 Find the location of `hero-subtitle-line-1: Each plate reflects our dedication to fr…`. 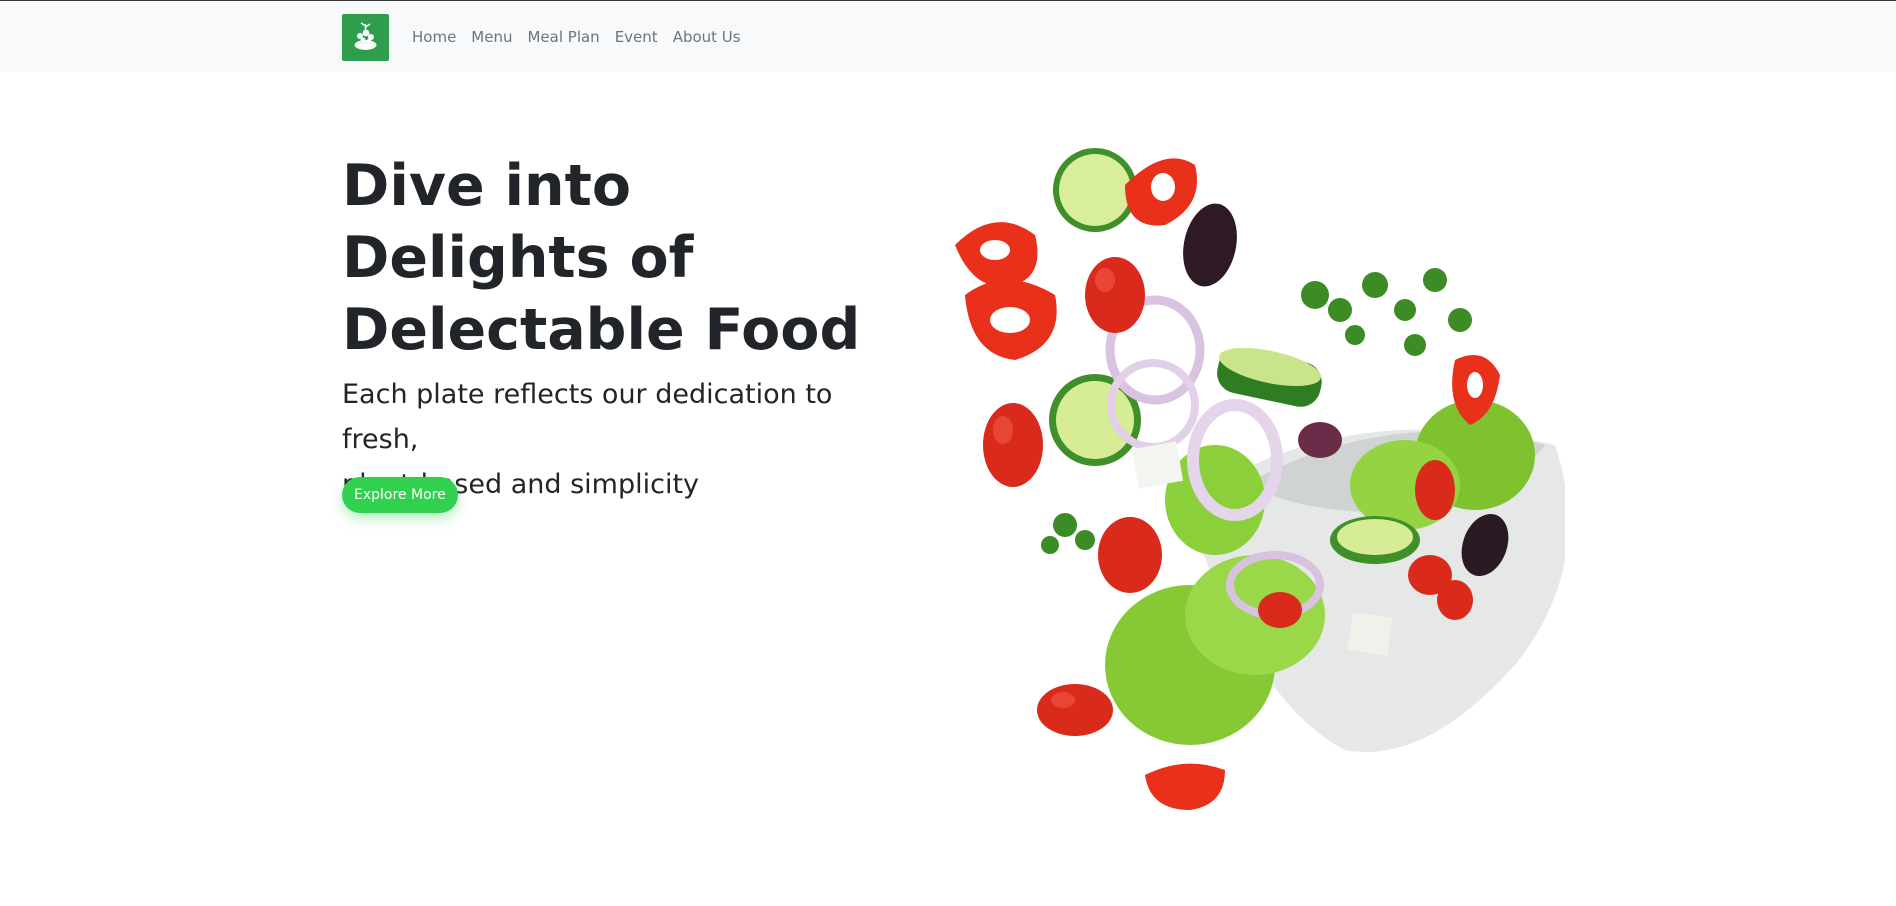

hero-subtitle-line-1: Each plate reflects our dedication to fr… is located at coordinates (587, 417).